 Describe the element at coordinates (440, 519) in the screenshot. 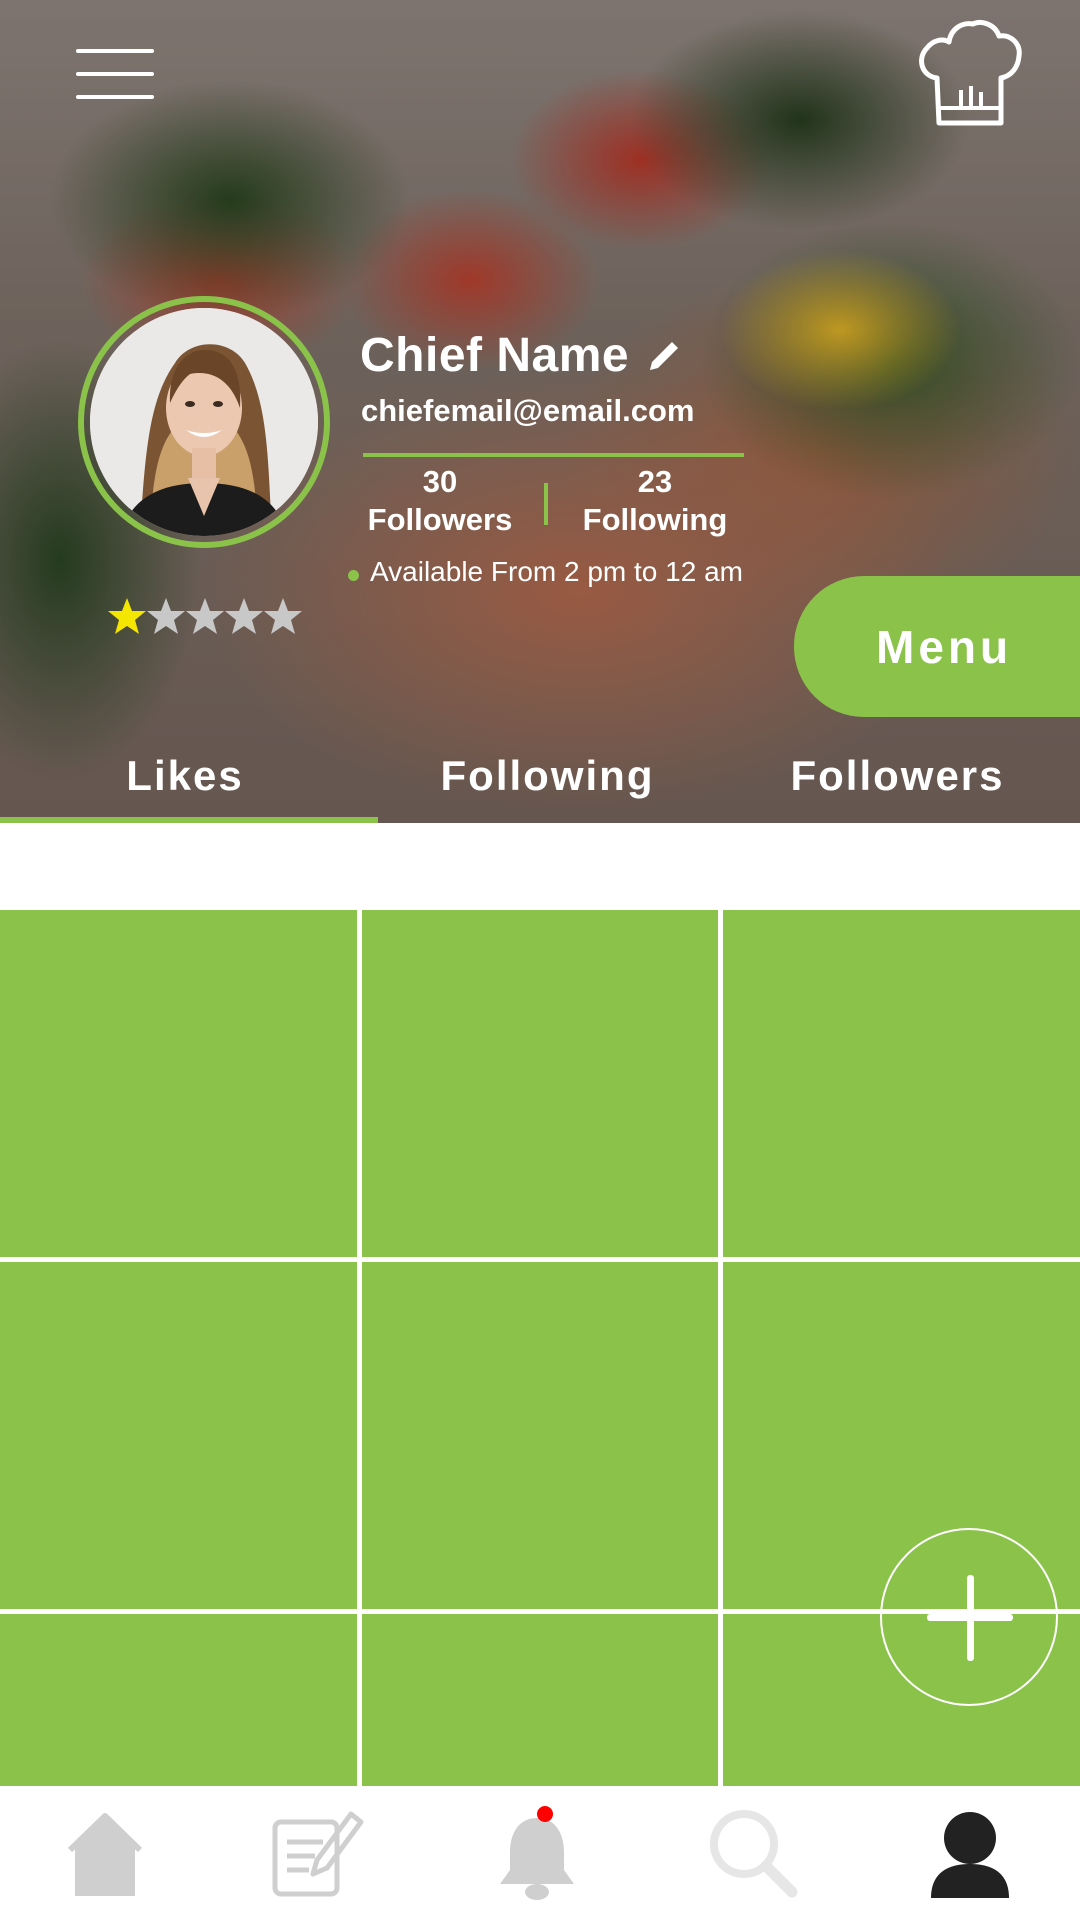

I see `followers-label: Followers` at that location.